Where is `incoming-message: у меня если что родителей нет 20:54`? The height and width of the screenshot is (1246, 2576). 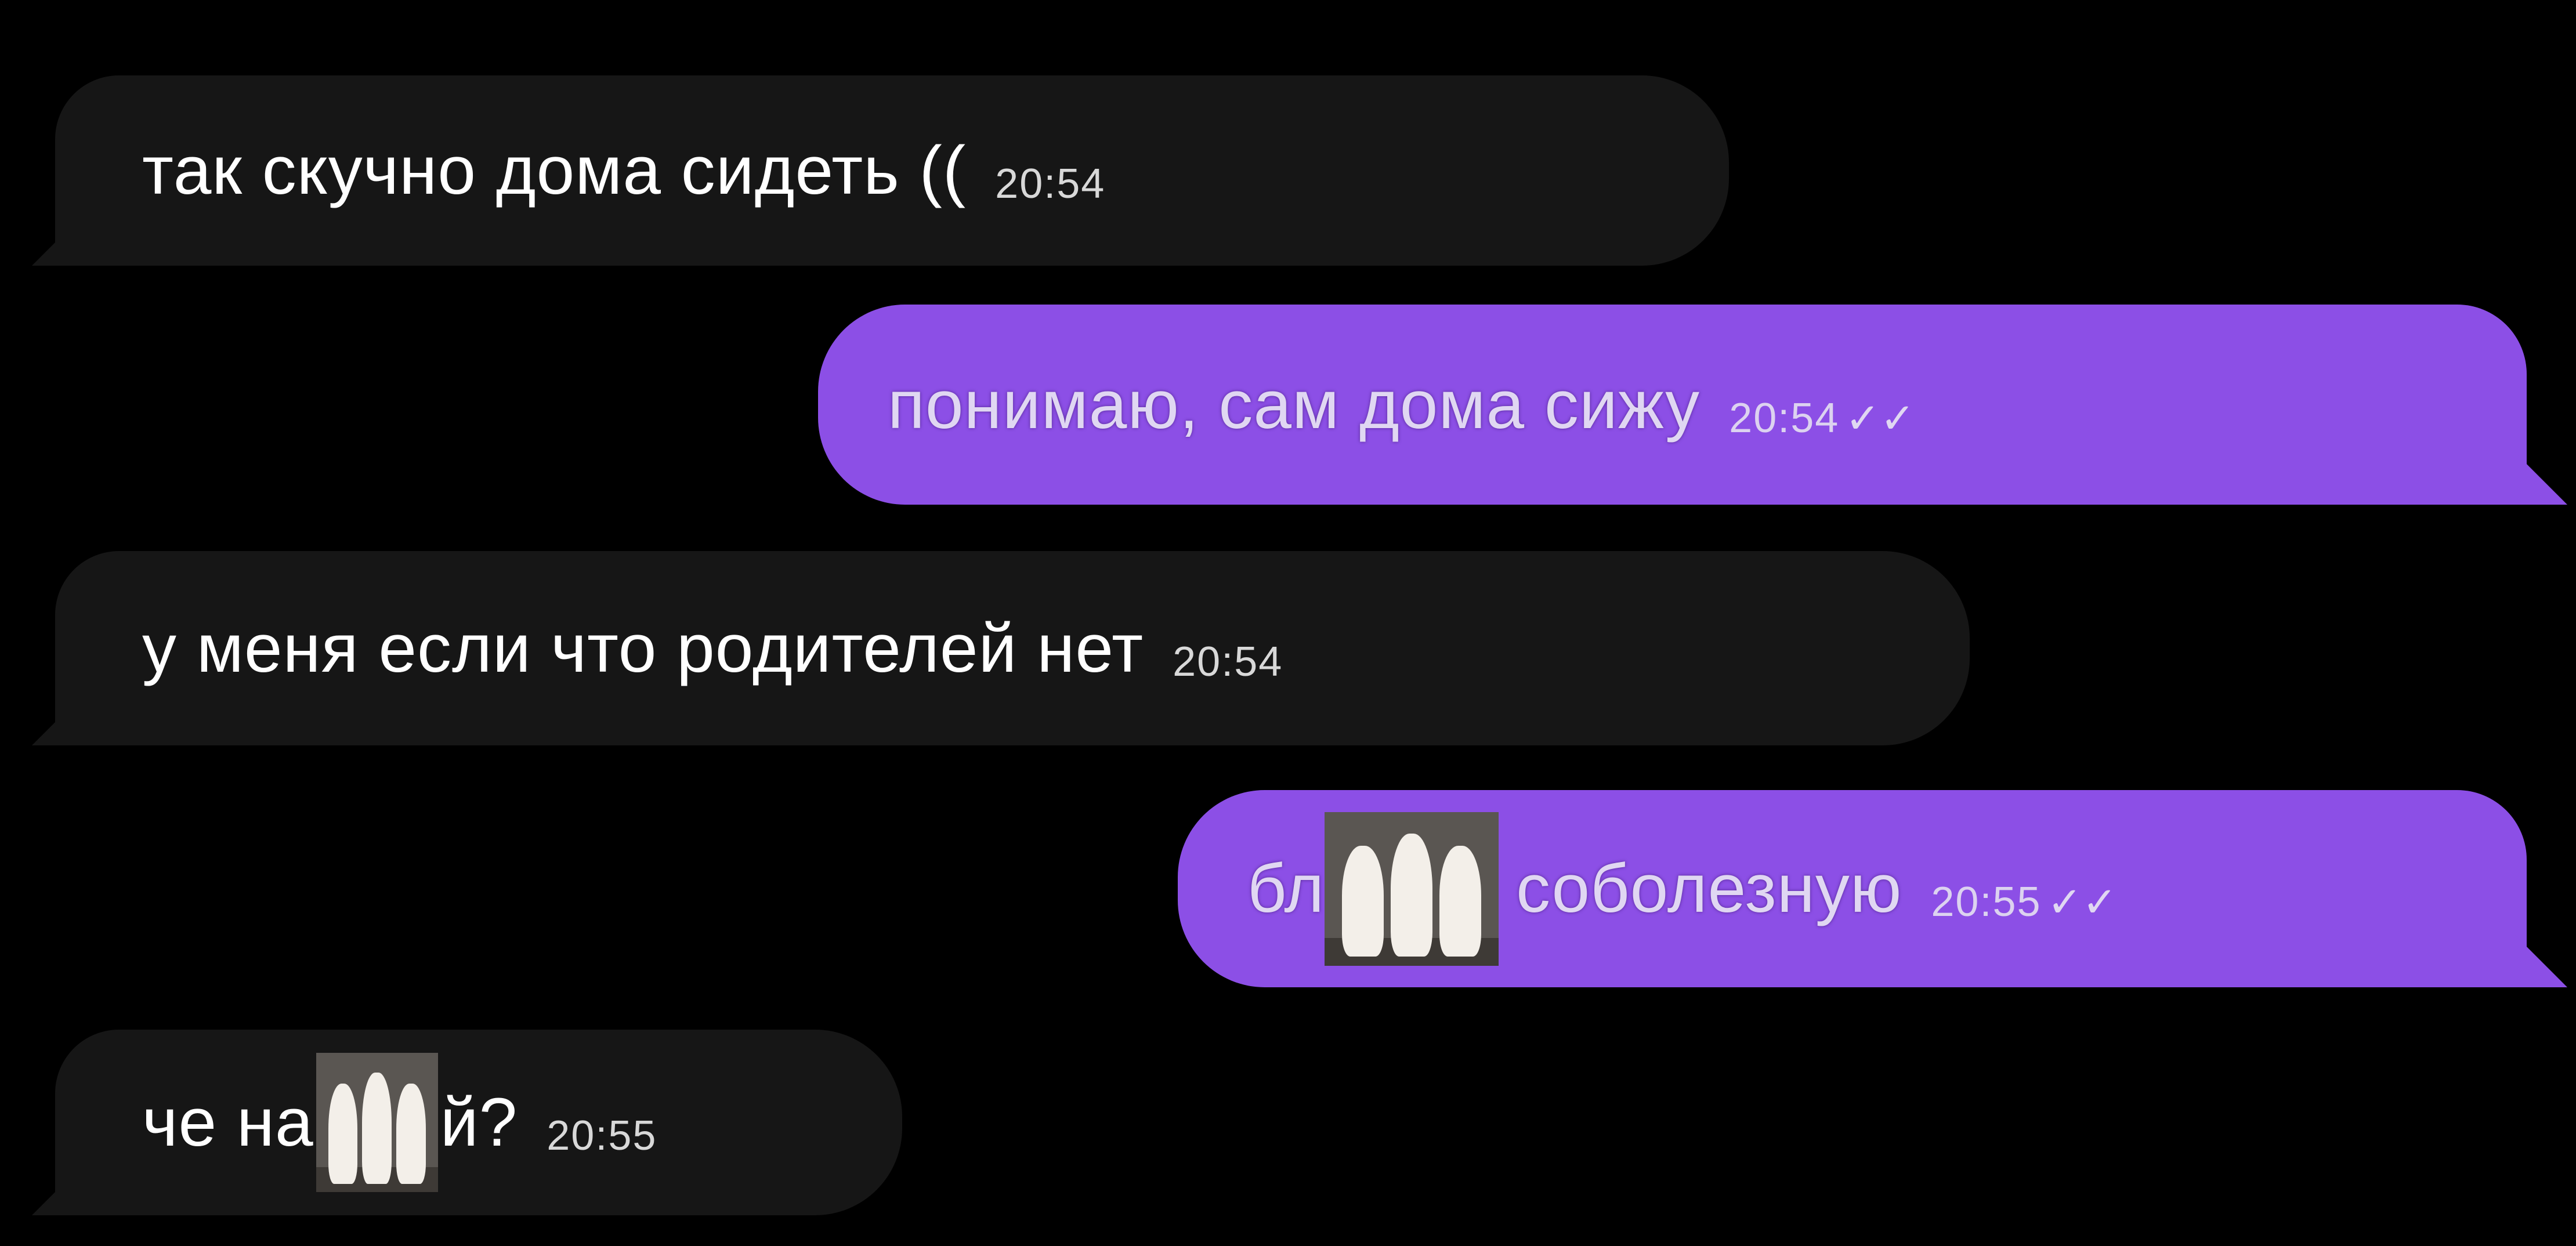
incoming-message: у меня если что родителей нет 20:54 is located at coordinates (1012, 648).